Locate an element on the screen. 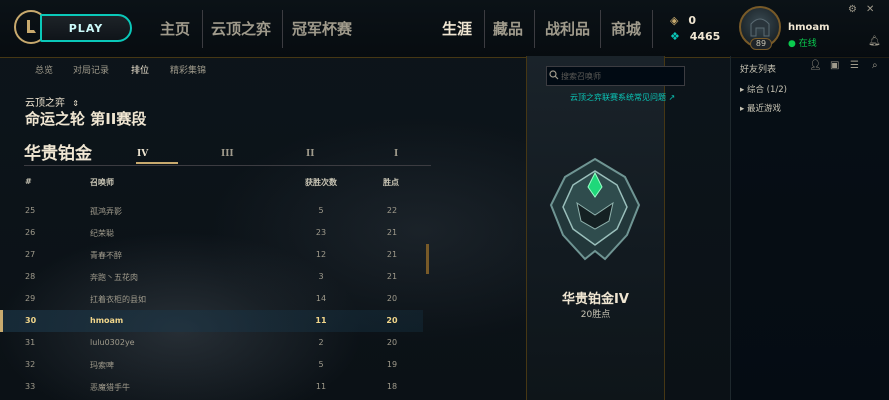 The height and width of the screenshot is (400, 889). cell-name: 扛着衣柜的县如 is located at coordinates (118, 299).